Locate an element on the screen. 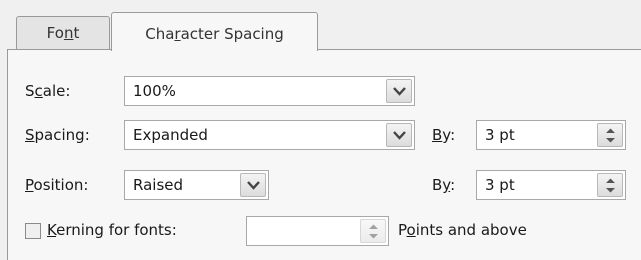 The width and height of the screenshot is (641, 260). spacing-label-b: pacing: is located at coordinates (62, 135).